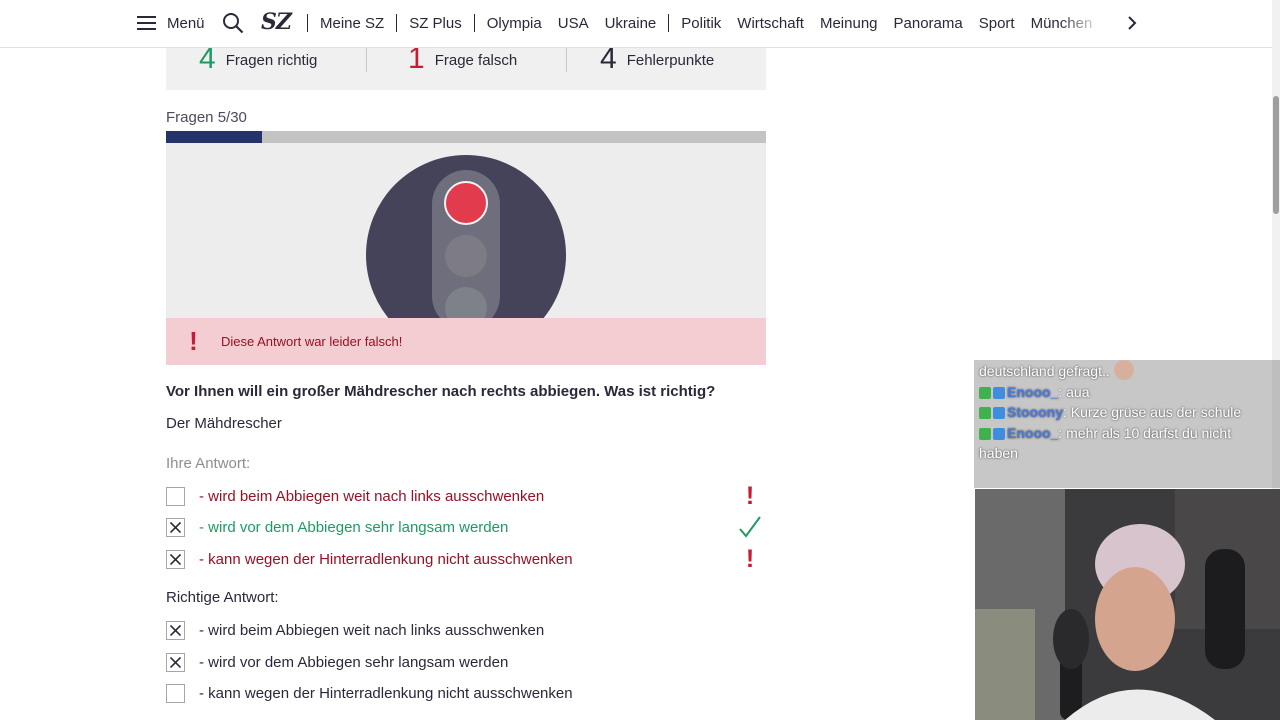  Describe the element at coordinates (206, 117) in the screenshot. I see `progress-label: Fragen 5/30` at that location.